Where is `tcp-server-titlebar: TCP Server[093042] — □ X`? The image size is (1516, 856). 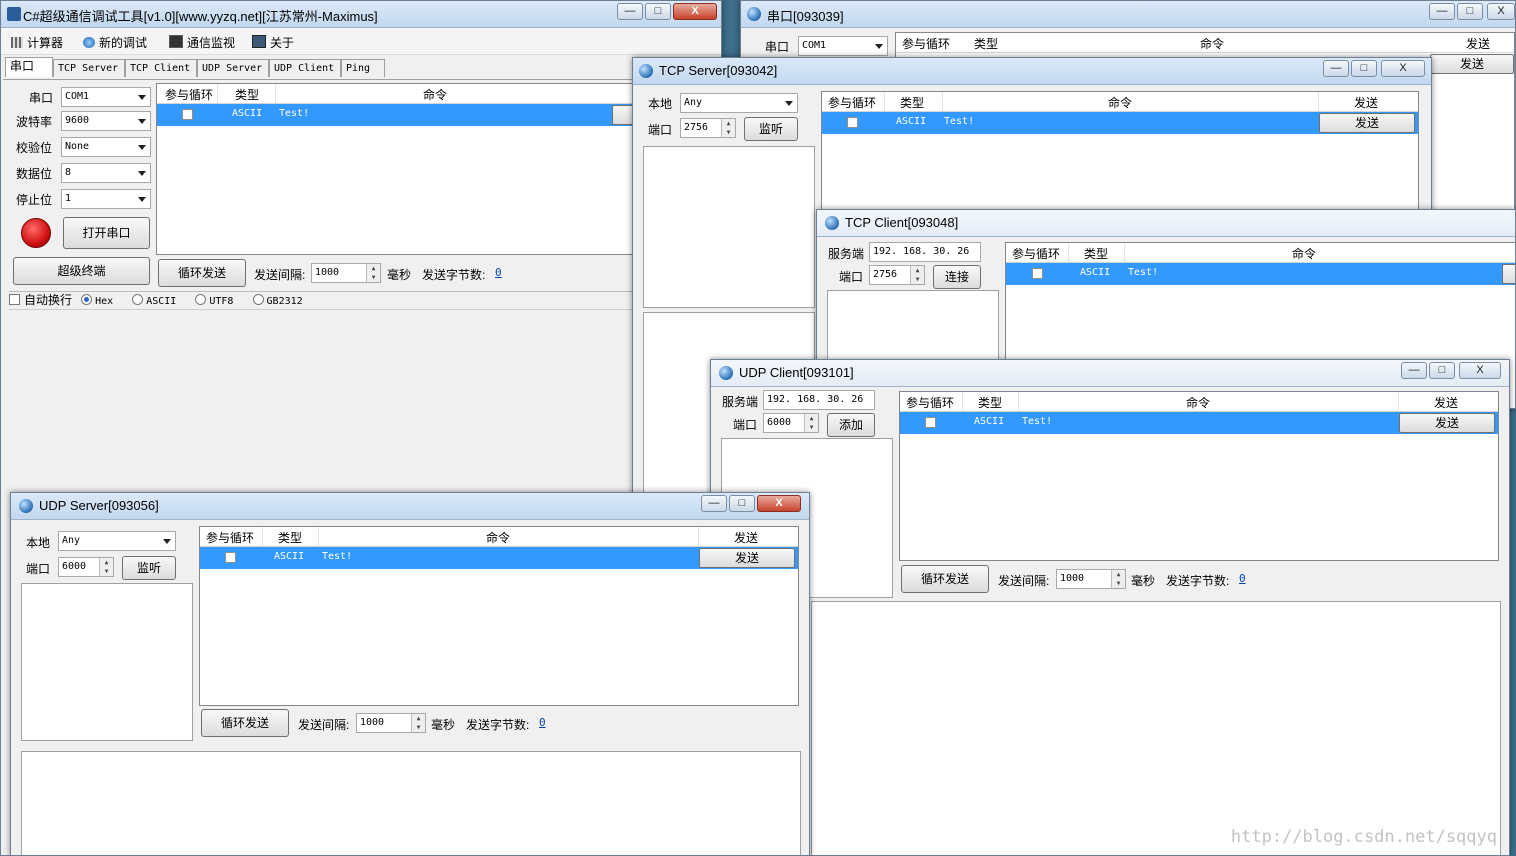 tcp-server-titlebar: TCP Server[093042] — □ X is located at coordinates (1032, 71).